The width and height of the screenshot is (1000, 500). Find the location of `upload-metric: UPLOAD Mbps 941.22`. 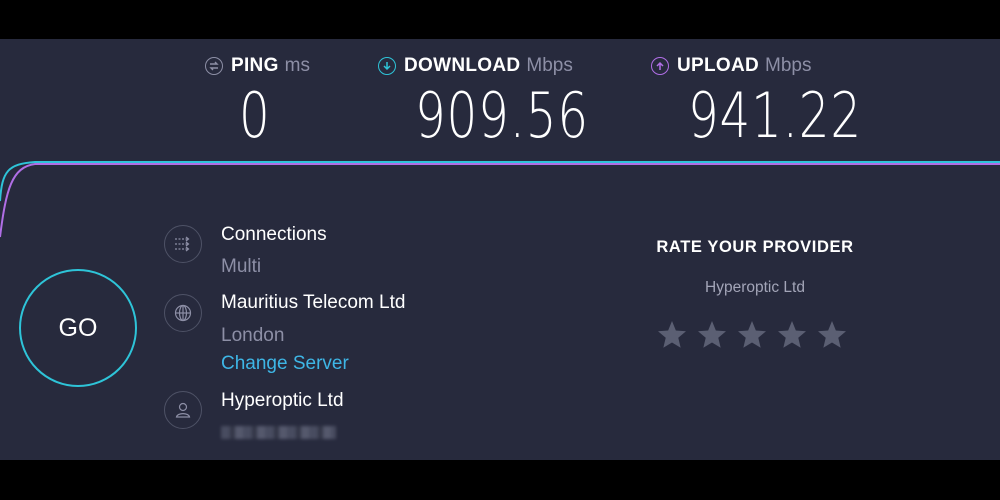

upload-metric: UPLOAD Mbps 941.22 is located at coordinates (756, 101).